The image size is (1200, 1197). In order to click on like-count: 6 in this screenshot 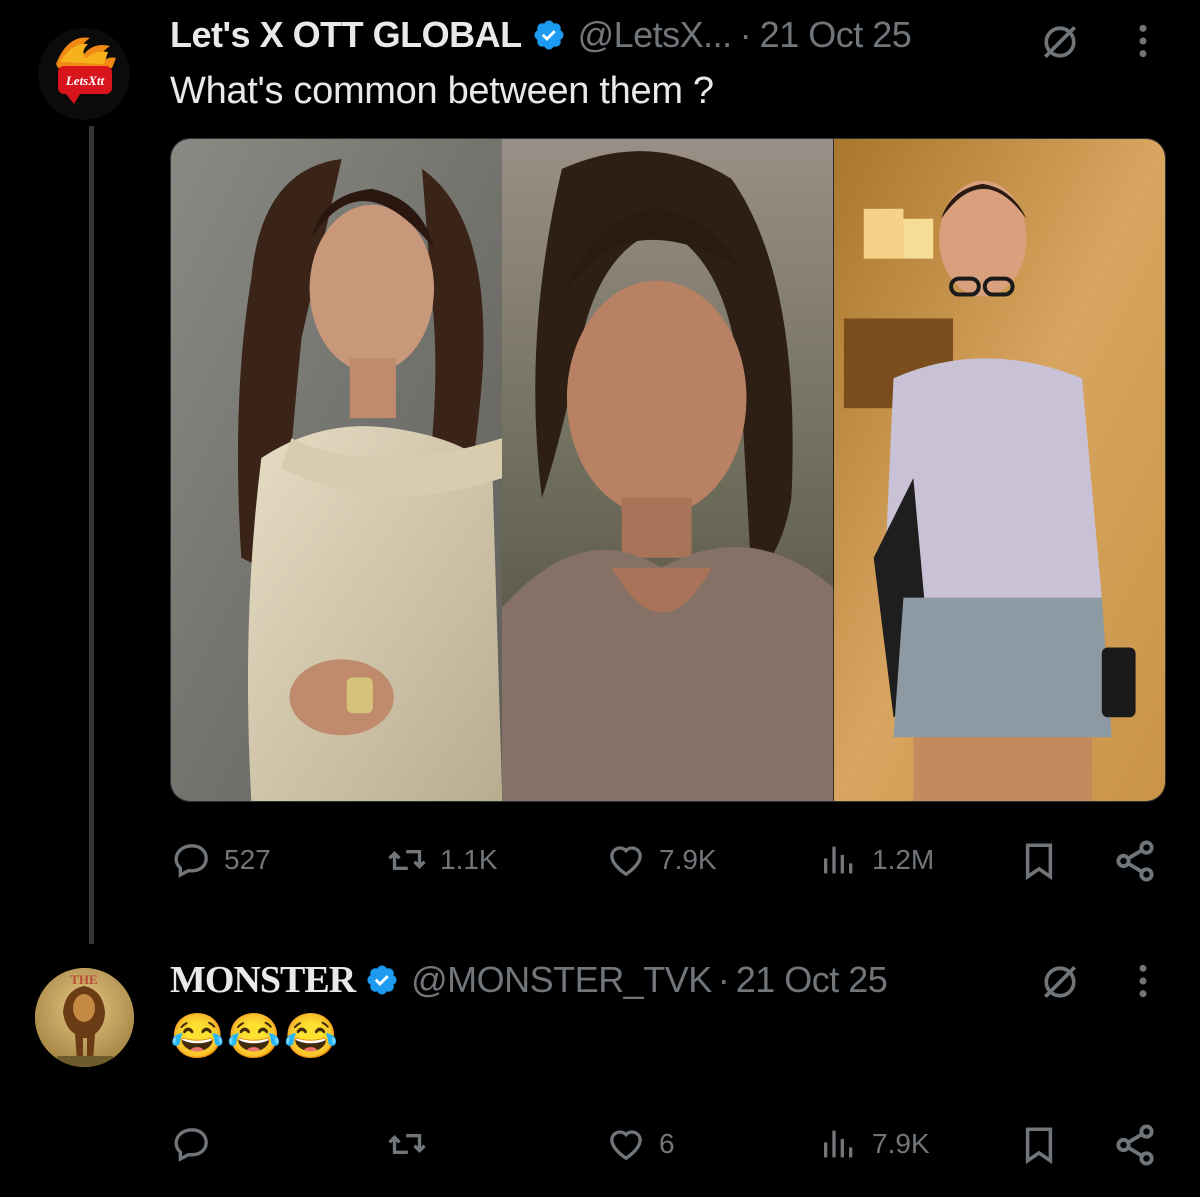, I will do `click(667, 1143)`.